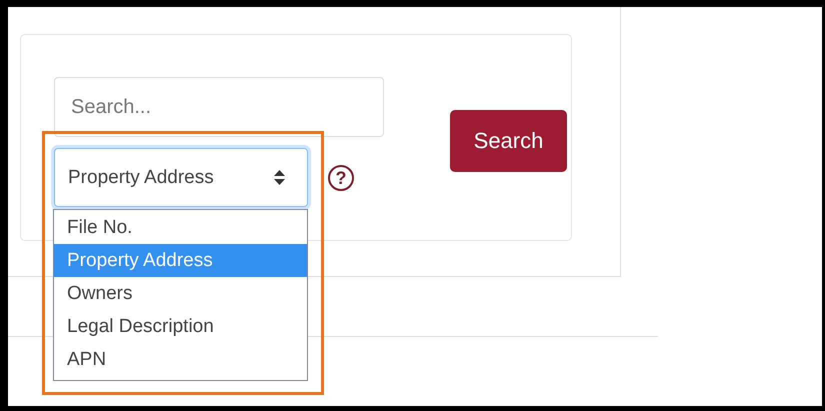 The image size is (825, 411). Describe the element at coordinates (180, 293) in the screenshot. I see `dropdown-option: Owners` at that location.